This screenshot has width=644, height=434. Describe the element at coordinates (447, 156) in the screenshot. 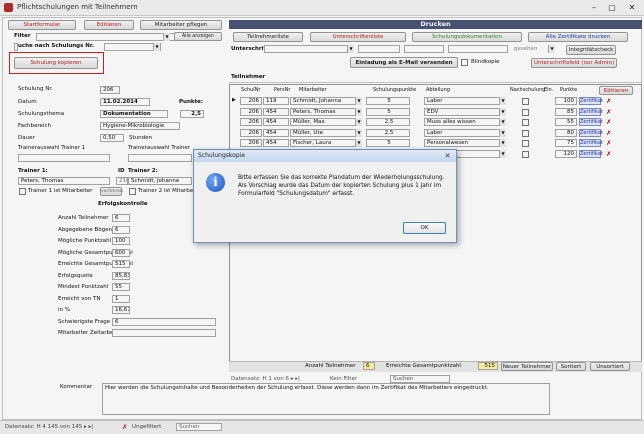

I see `dialog-close-button: ✕` at that location.